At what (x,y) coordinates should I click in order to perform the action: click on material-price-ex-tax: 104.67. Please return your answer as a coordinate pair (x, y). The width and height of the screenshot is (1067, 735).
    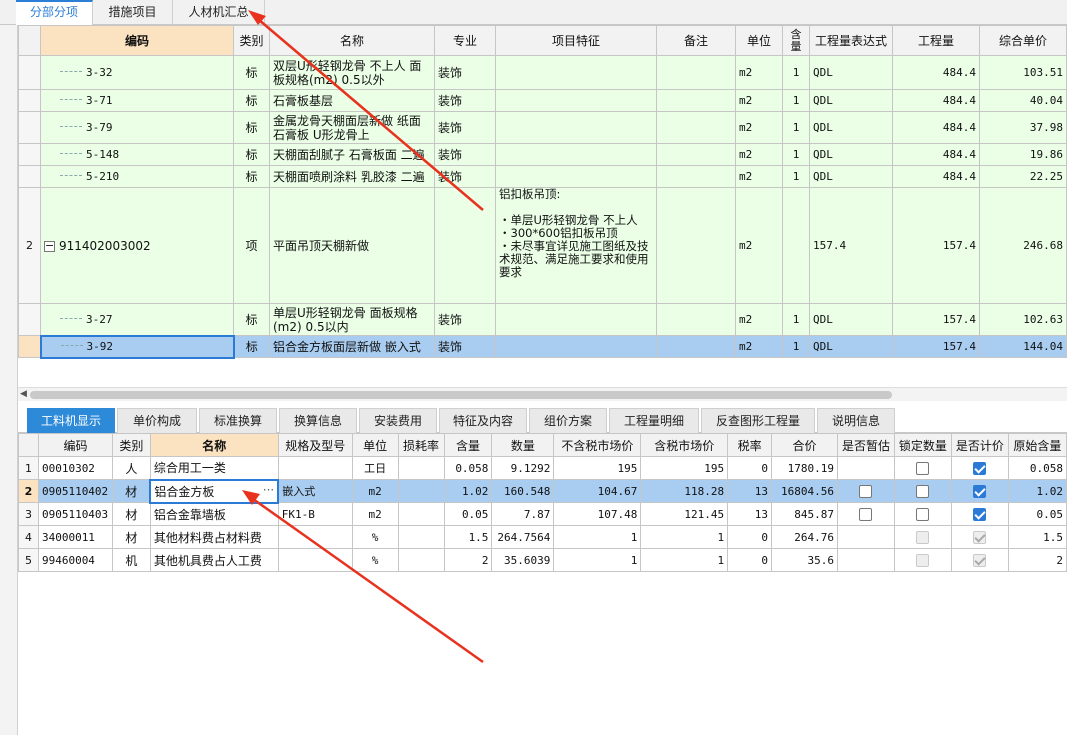
    Looking at the image, I should click on (597, 491).